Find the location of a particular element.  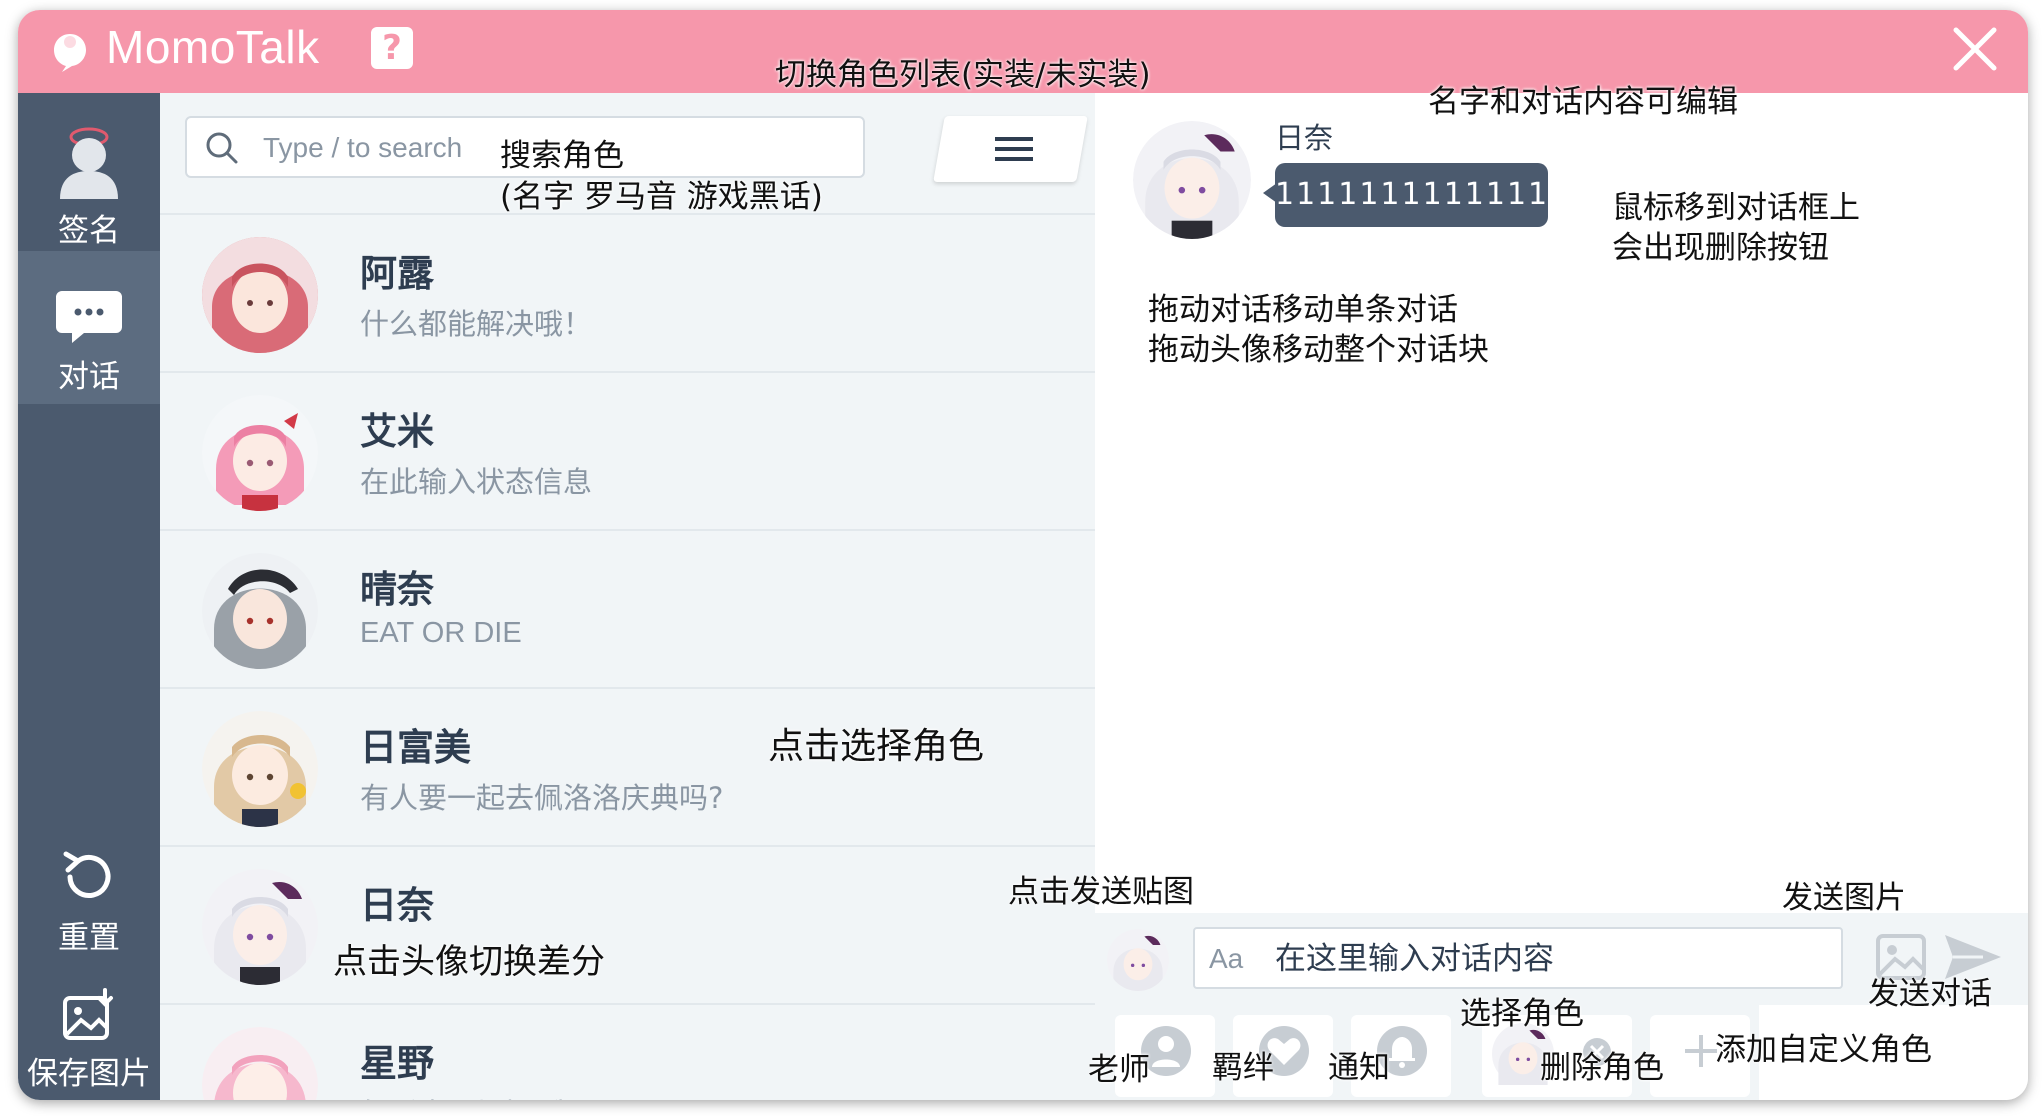

contact-status: 有人要一起去佩洛洛庆典吗? is located at coordinates (542, 798).